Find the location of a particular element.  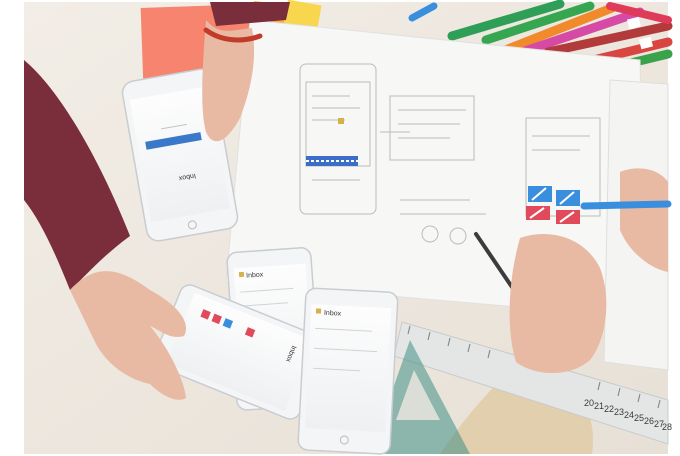

left-margin is located at coordinates (12, 228).